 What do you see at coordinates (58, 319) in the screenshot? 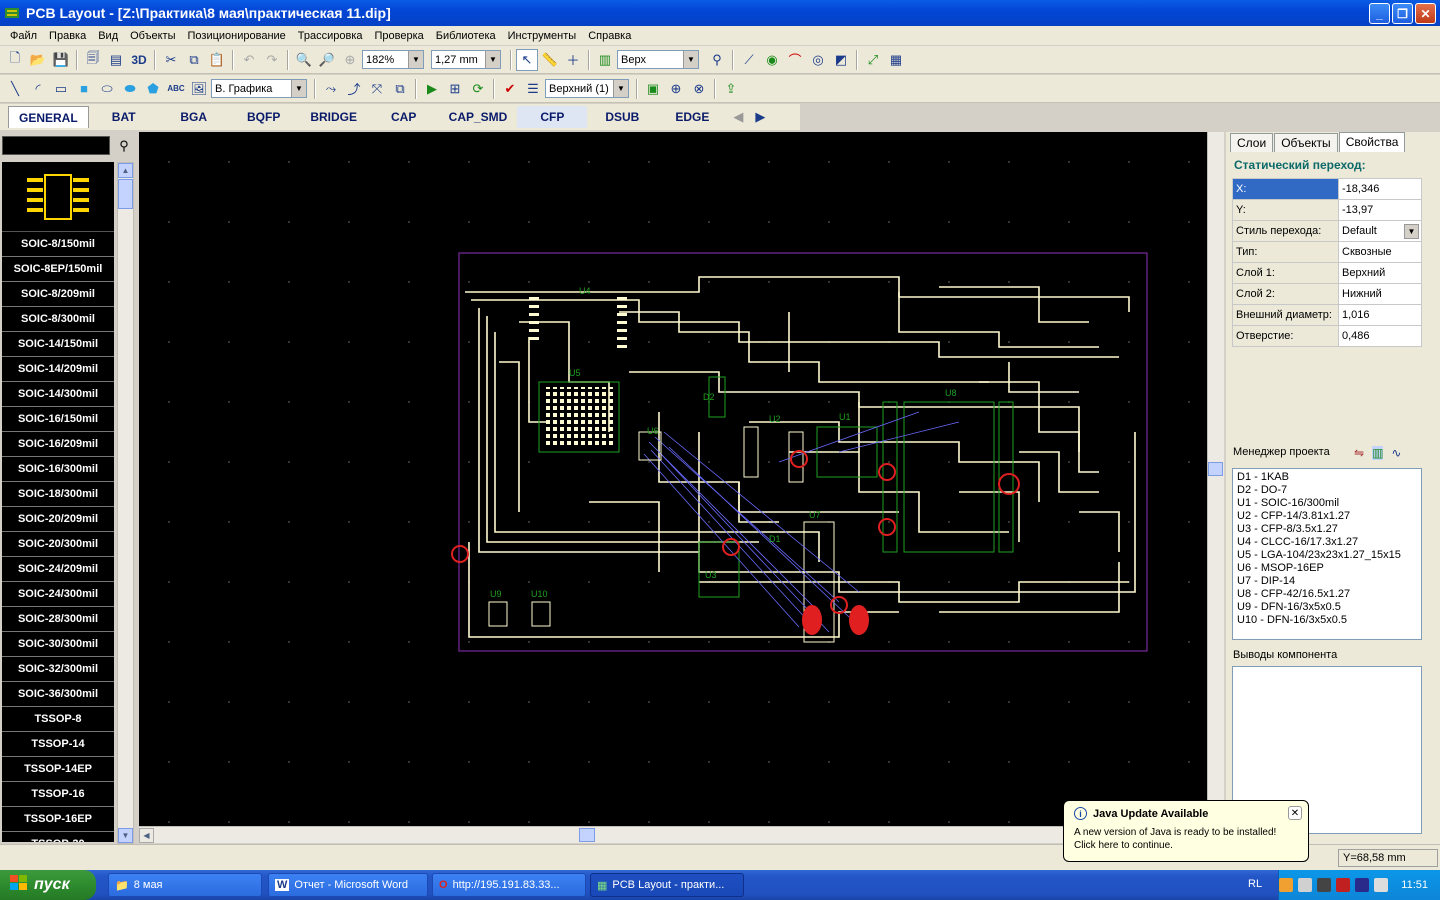
I see `list-item: SOIC-8/300mil` at bounding box center [58, 319].